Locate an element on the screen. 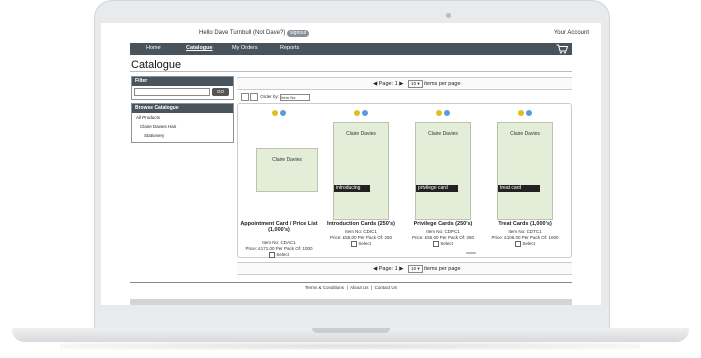 This screenshot has width=701, height=358. scrollbar is located at coordinates (471, 253).